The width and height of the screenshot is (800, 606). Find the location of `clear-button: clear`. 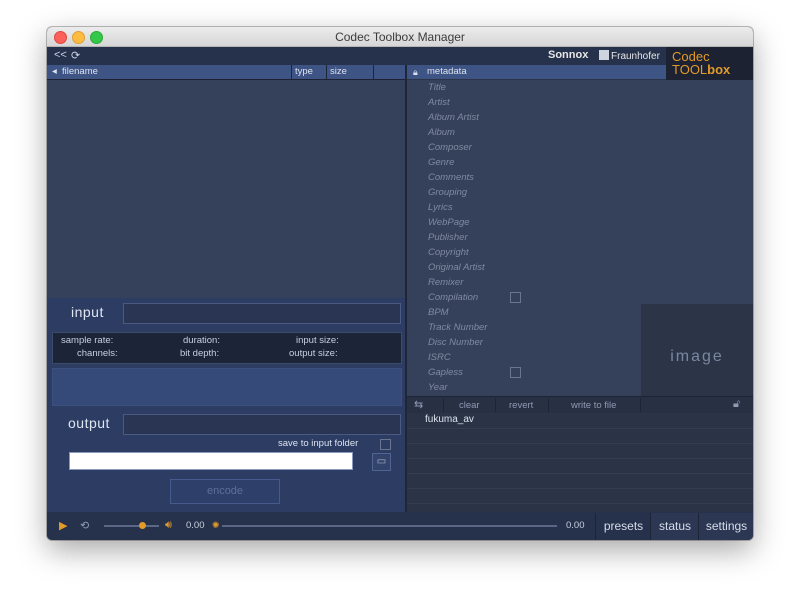

clear-button: clear is located at coordinates (469, 405).